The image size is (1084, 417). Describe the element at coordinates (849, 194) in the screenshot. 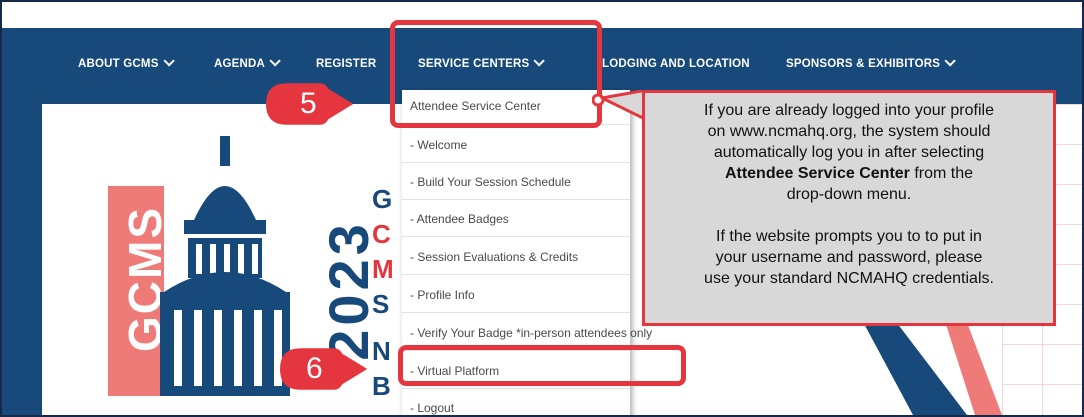

I see `tooltip-line: drop-down menu.` at that location.